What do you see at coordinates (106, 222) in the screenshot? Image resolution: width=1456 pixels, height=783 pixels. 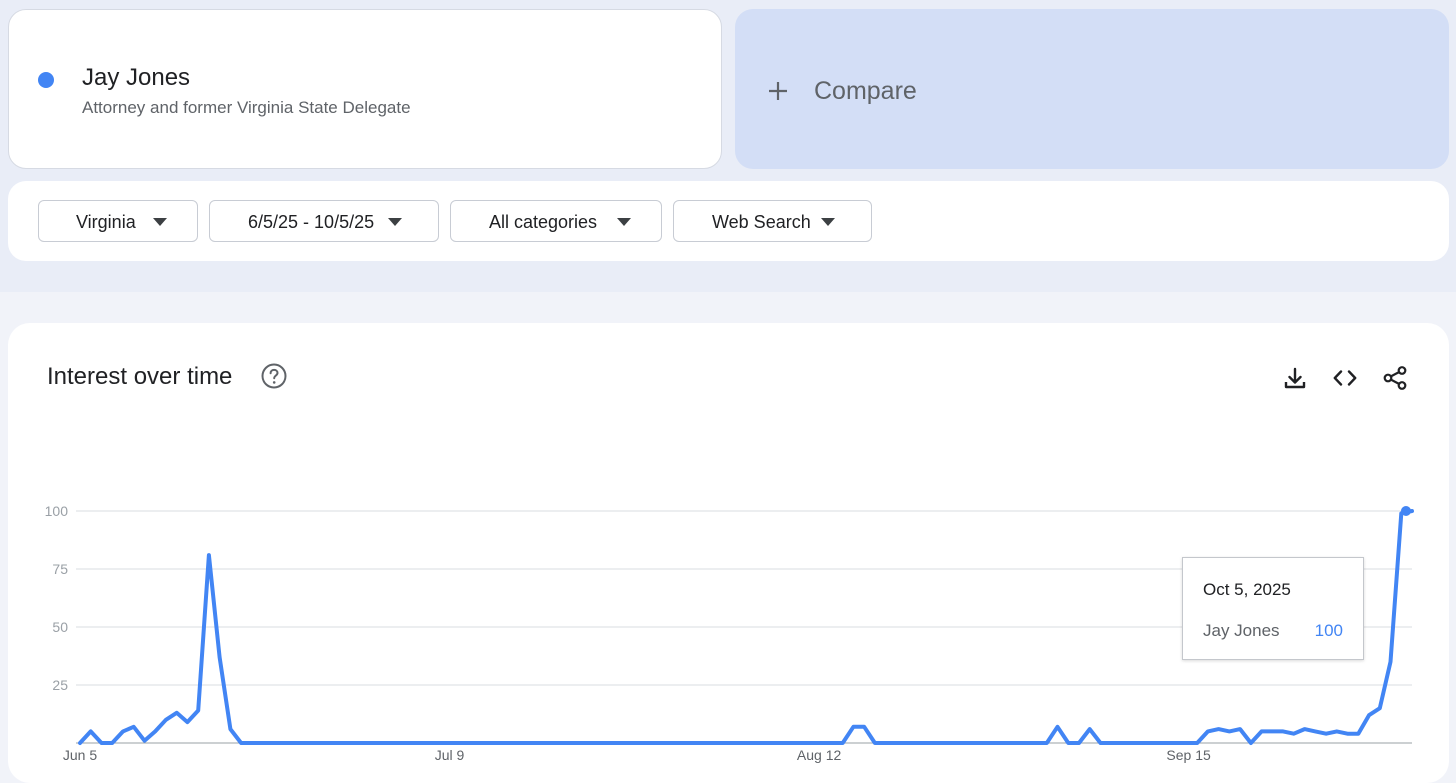 I see `filter-region-label: Virginia` at bounding box center [106, 222].